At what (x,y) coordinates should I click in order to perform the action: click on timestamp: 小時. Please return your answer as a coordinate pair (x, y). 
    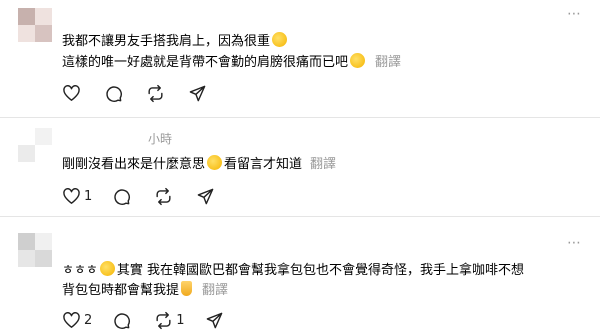
    Looking at the image, I should click on (160, 139).